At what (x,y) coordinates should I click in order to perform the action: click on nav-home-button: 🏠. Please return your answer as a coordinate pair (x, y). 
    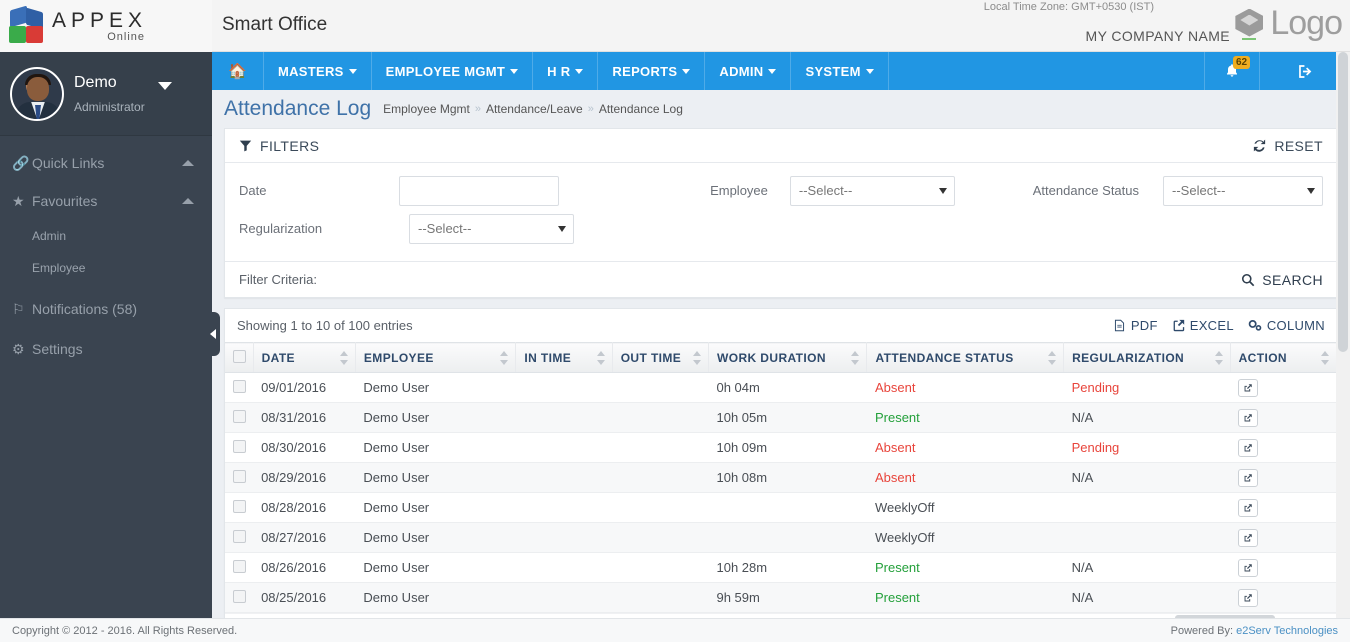
    Looking at the image, I should click on (238, 71).